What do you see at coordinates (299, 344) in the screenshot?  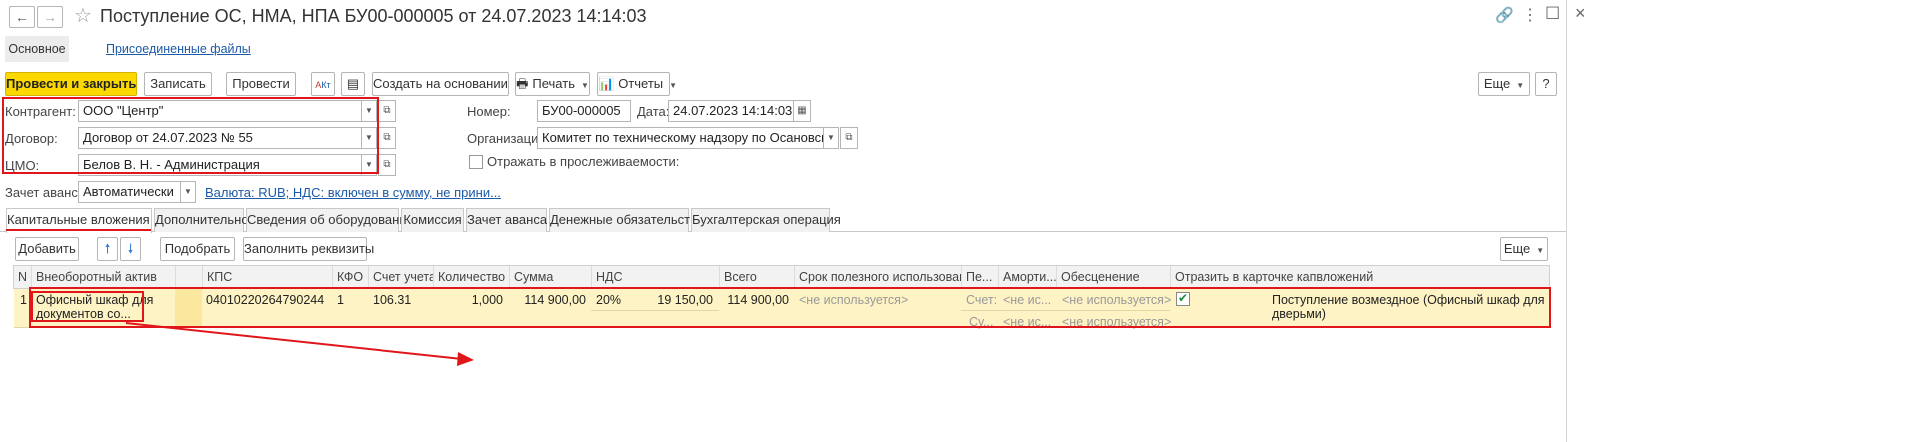 I see `annotation-arrow` at bounding box center [299, 344].